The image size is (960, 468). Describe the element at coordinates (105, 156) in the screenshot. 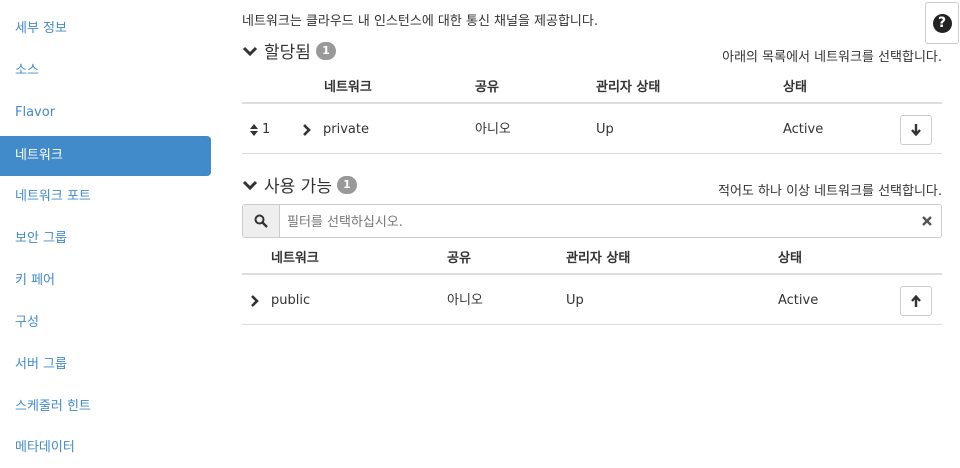

I see `sidebar-item-networks: 네트워크` at that location.